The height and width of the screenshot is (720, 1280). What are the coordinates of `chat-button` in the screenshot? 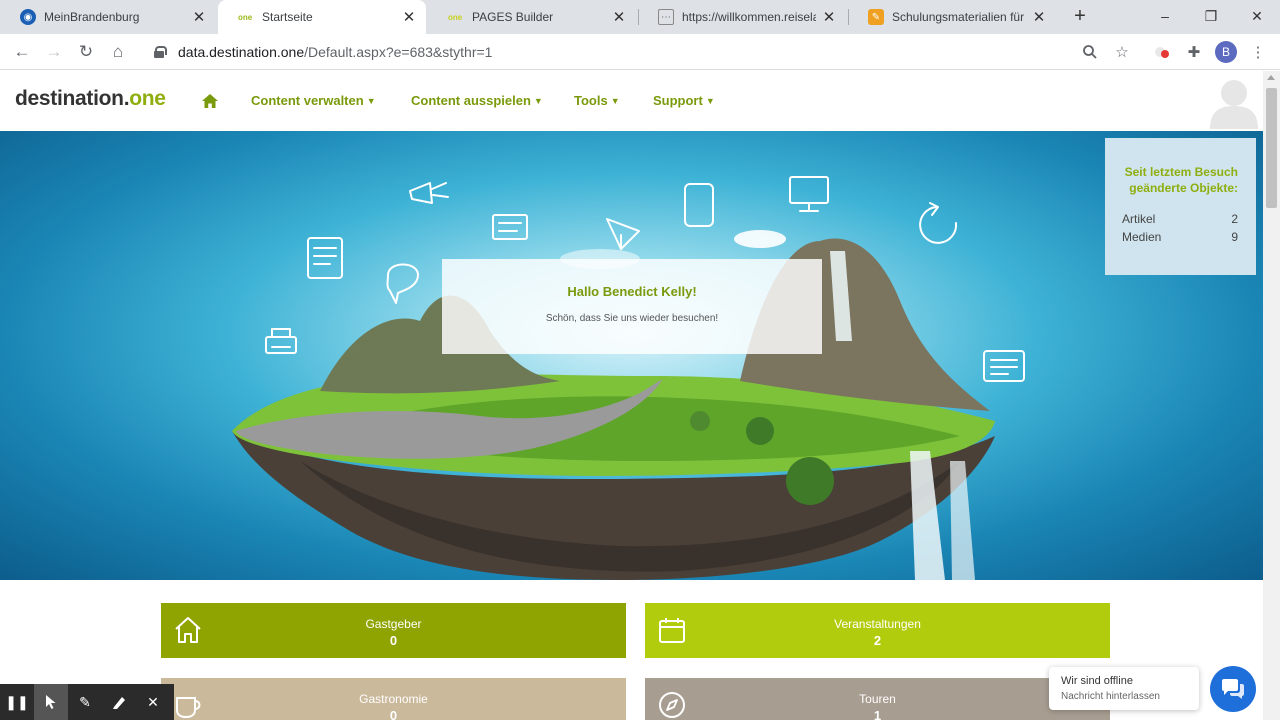 It's located at (1233, 689).